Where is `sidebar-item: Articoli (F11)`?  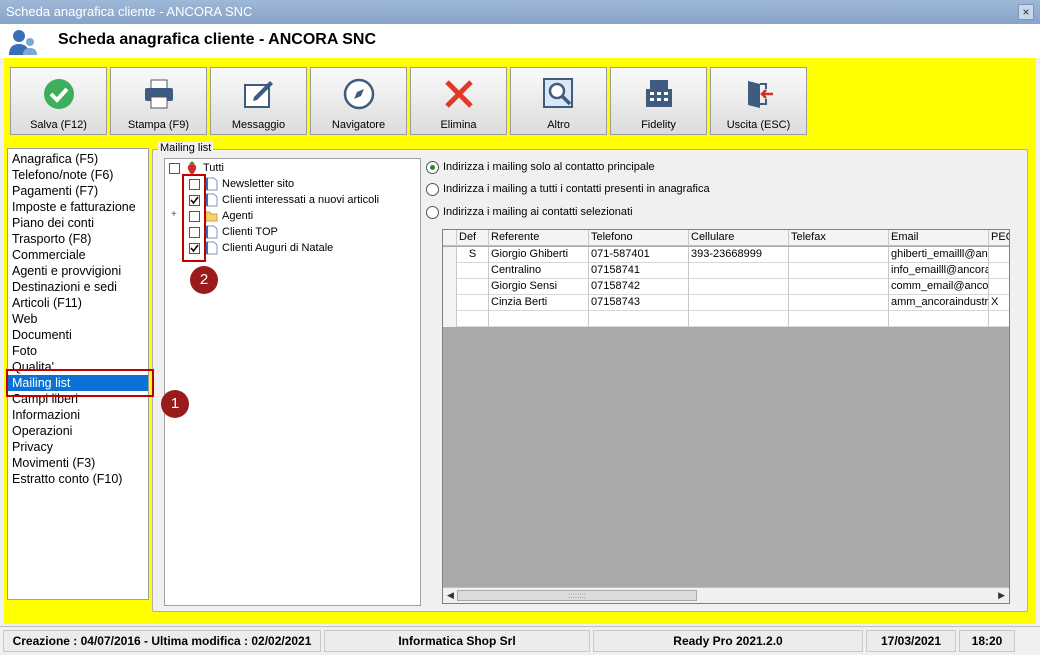
sidebar-item: Articoli (F11) is located at coordinates (78, 303).